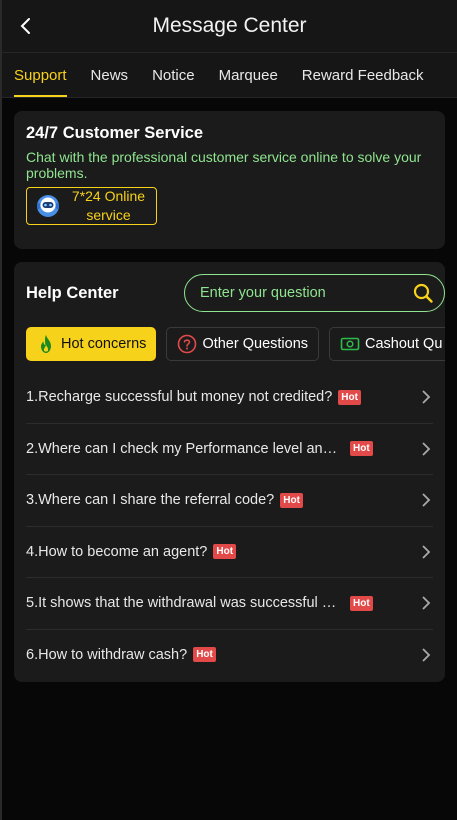 This screenshot has height=820, width=457. I want to click on header: Message Center, so click(229, 26).